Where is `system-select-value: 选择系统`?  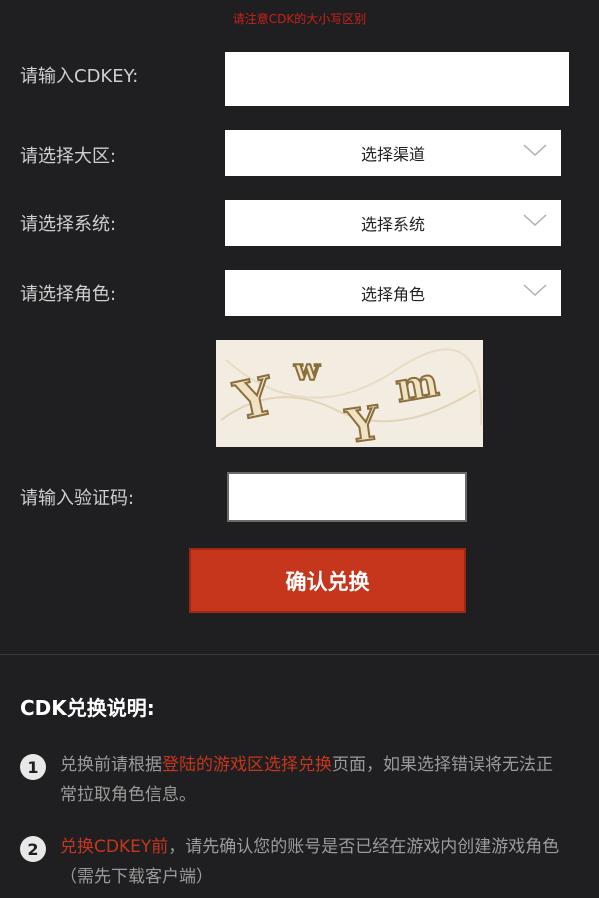
system-select-value: 选择系统 is located at coordinates (392, 224).